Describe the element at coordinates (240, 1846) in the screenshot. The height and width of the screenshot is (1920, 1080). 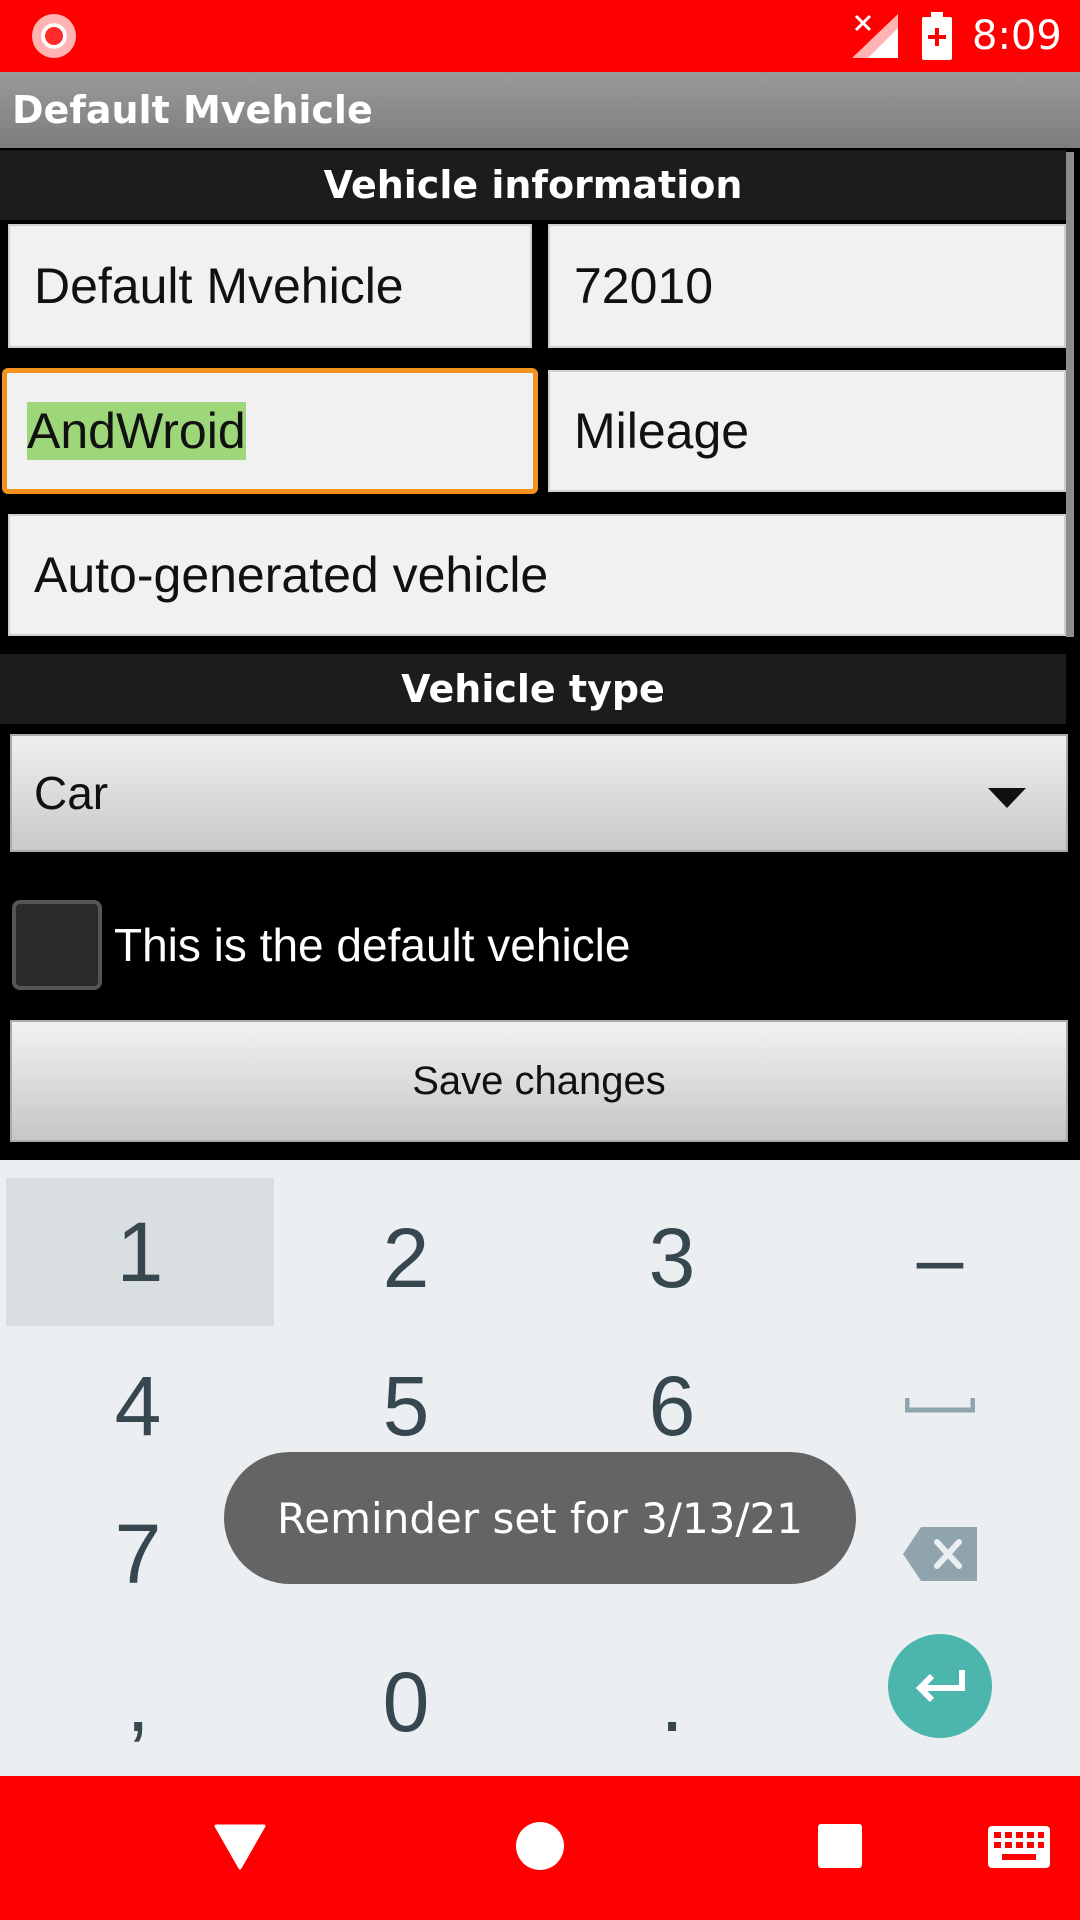
I see `back-icon` at that location.